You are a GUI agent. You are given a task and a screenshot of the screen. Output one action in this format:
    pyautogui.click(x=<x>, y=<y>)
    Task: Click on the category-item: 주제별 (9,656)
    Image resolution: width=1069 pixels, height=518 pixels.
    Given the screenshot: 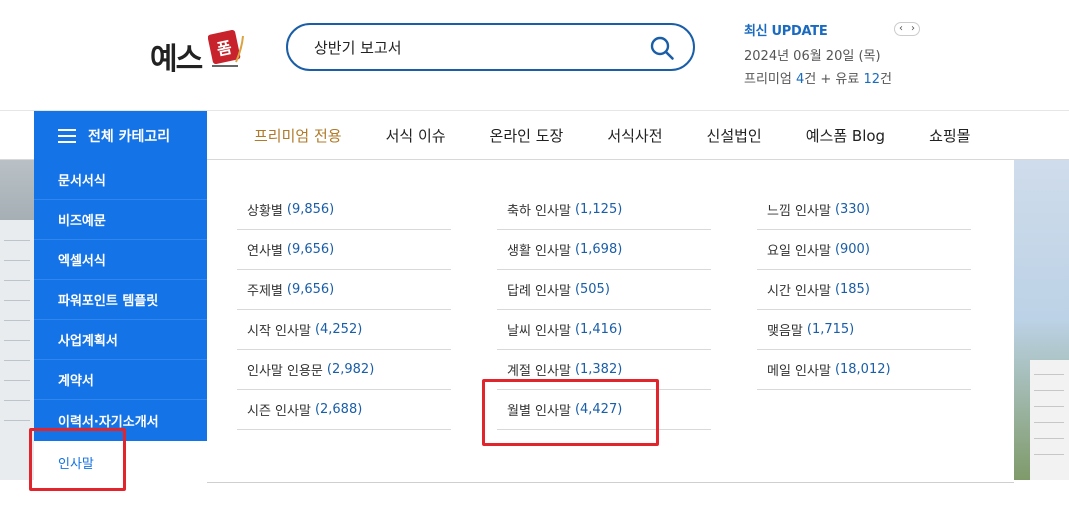 What is the action you would take?
    pyautogui.click(x=344, y=290)
    